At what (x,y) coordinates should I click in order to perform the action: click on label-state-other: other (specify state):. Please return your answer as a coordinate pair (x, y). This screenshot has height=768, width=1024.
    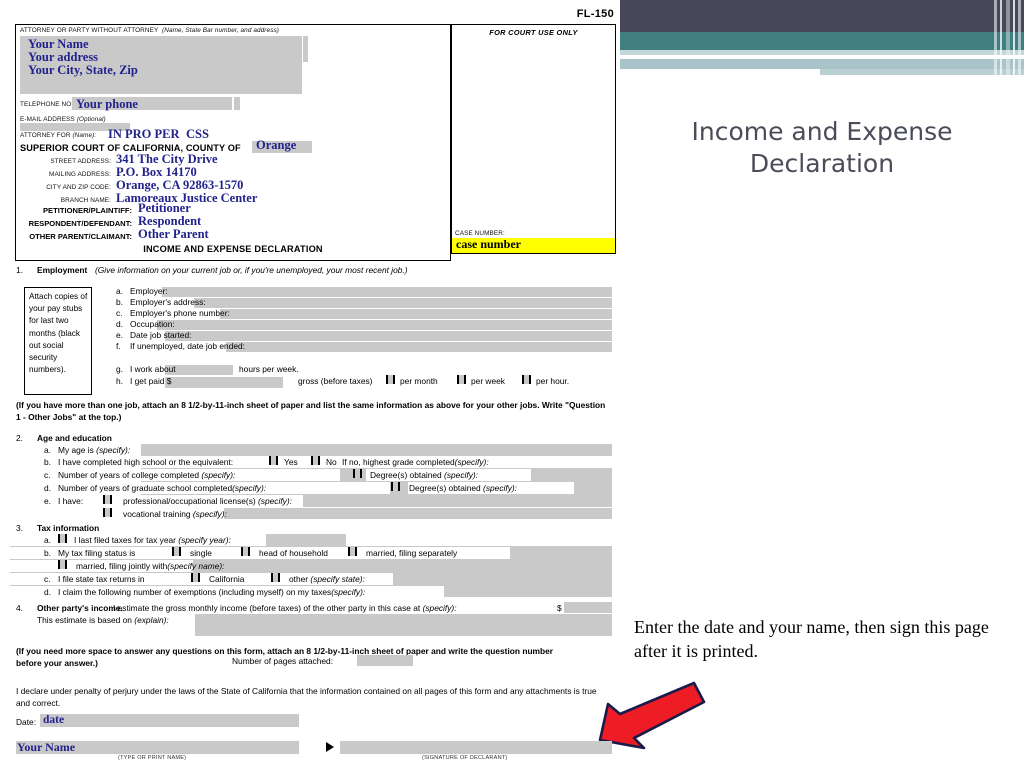
    Looking at the image, I should click on (327, 579).